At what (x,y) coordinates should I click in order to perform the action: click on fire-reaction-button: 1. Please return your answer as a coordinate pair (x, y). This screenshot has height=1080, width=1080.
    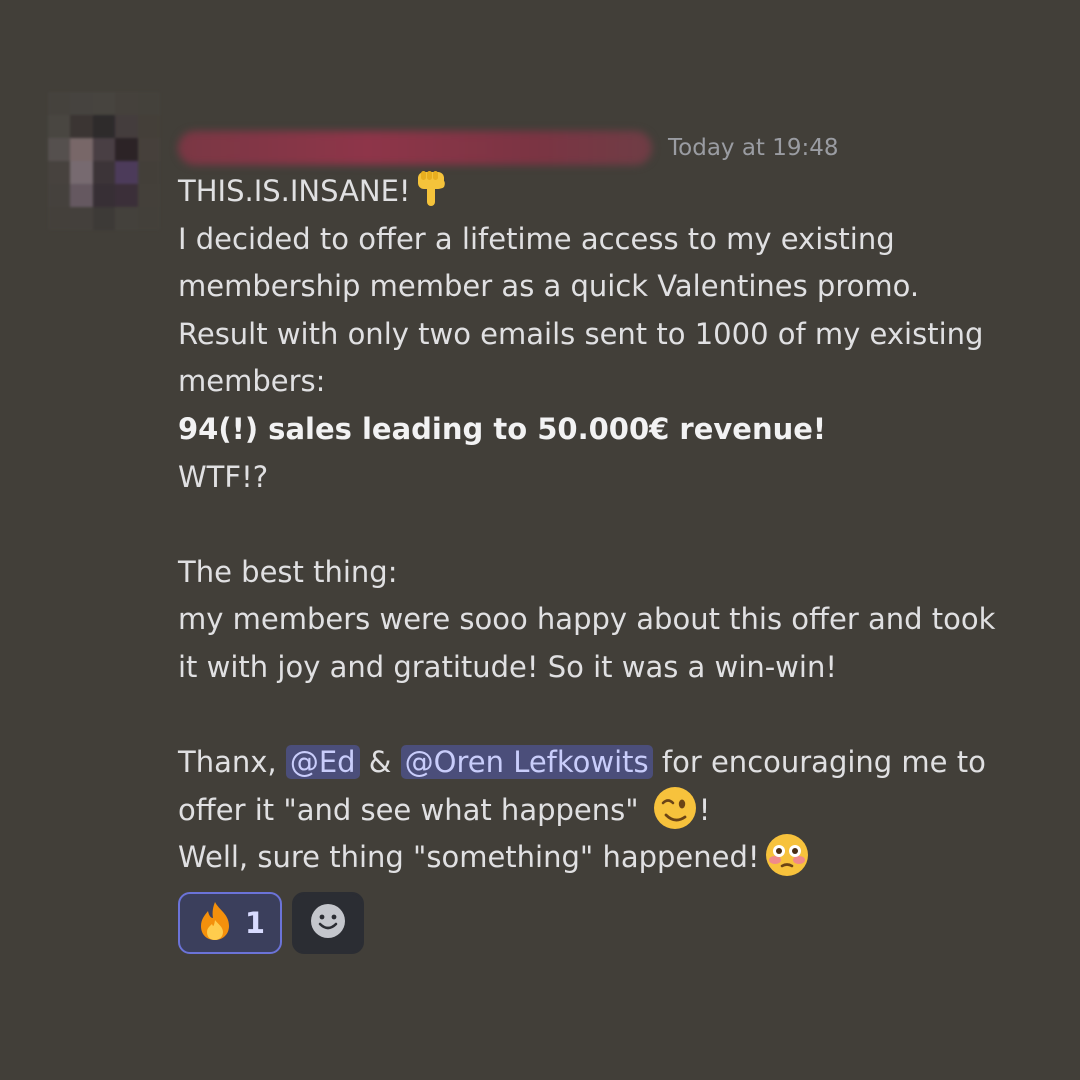
    Looking at the image, I should click on (230, 923).